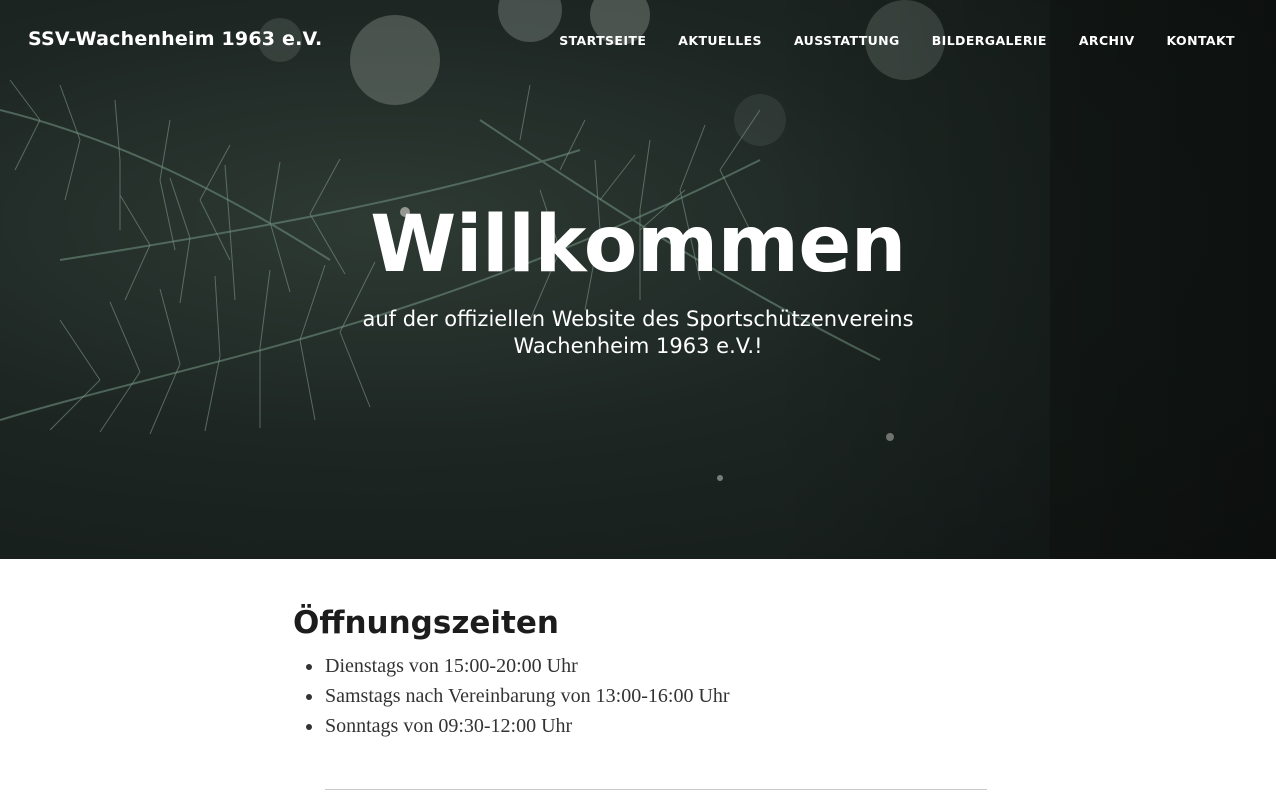  Describe the element at coordinates (847, 40) in the screenshot. I see `nav-ausstattung: AUSSTATTUNG` at that location.